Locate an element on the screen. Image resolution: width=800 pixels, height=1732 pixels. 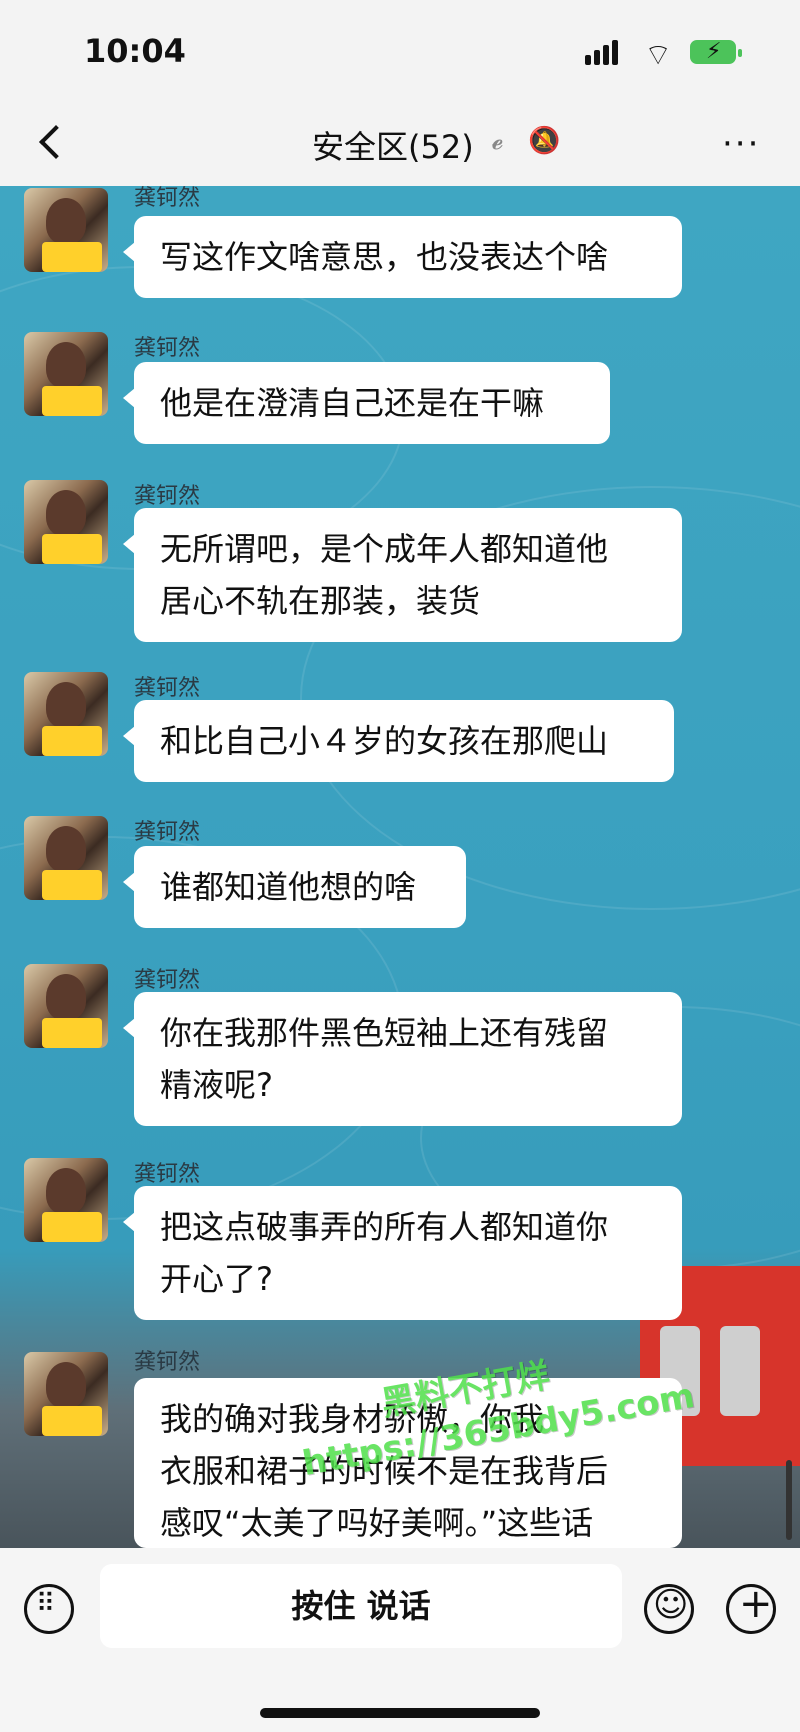
plus-icon is located at coordinates (751, 1607).